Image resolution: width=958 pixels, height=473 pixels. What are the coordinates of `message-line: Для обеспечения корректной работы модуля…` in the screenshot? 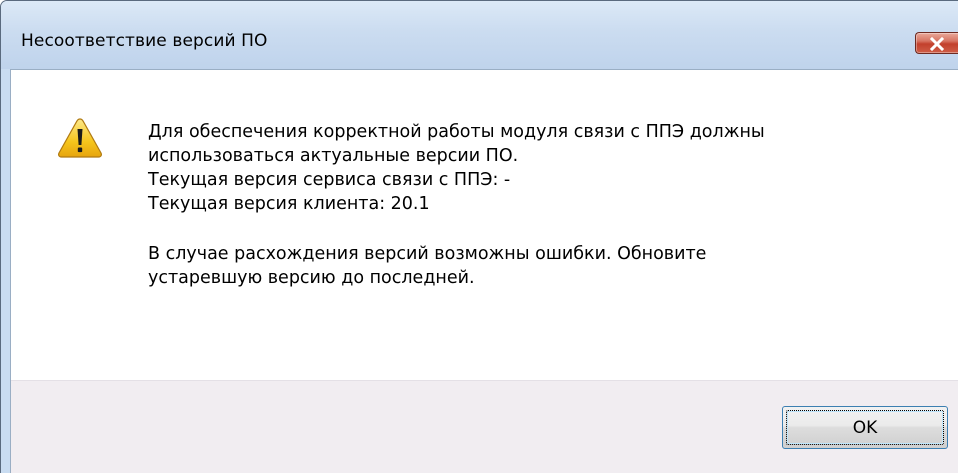 It's located at (456, 132).